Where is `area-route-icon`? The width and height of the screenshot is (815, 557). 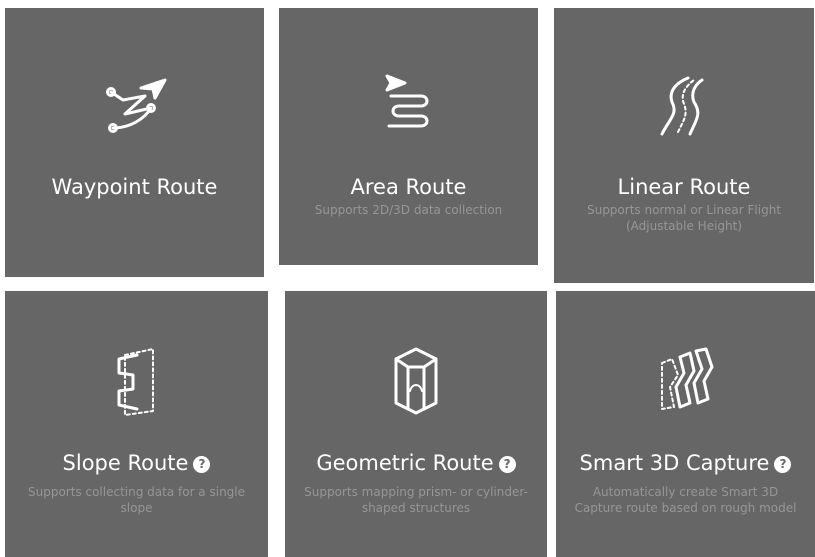 area-route-icon is located at coordinates (409, 106).